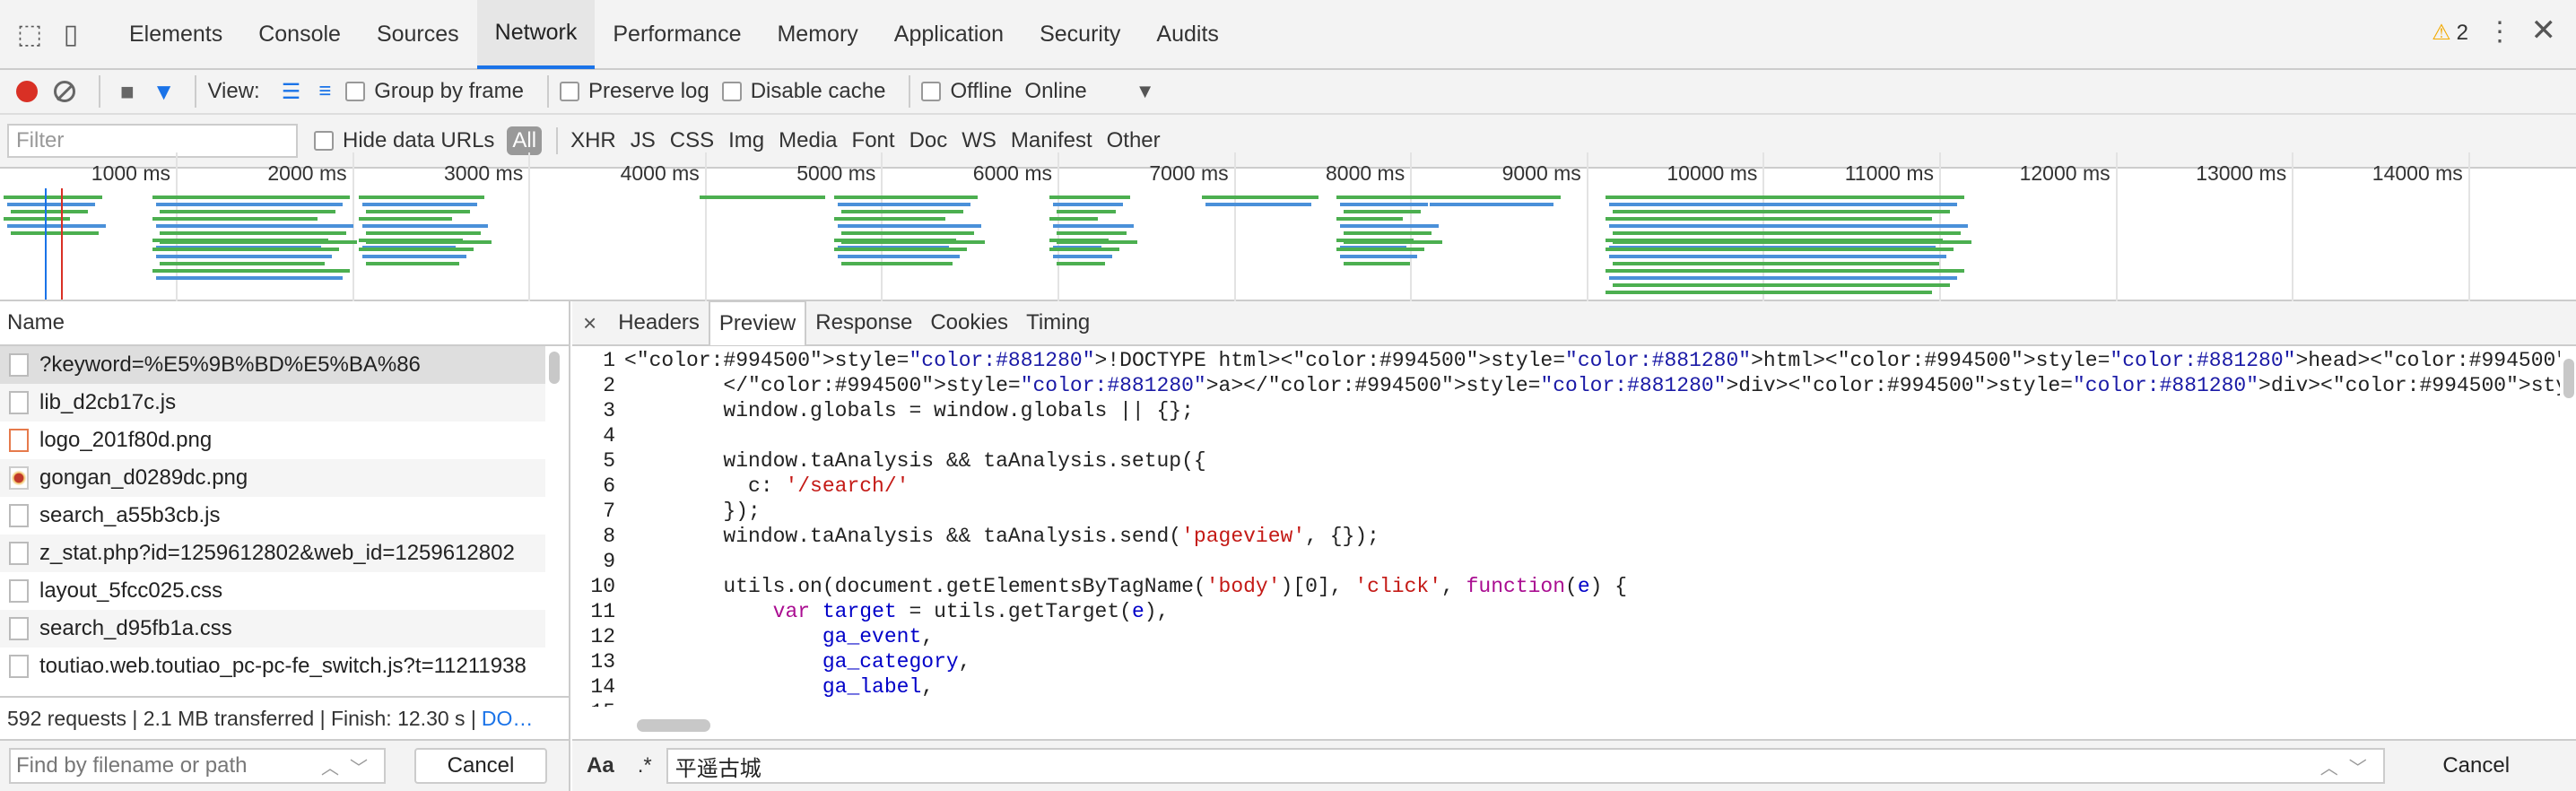 The width and height of the screenshot is (2576, 791). What do you see at coordinates (299, 34) in the screenshot?
I see `tab-console: Console` at bounding box center [299, 34].